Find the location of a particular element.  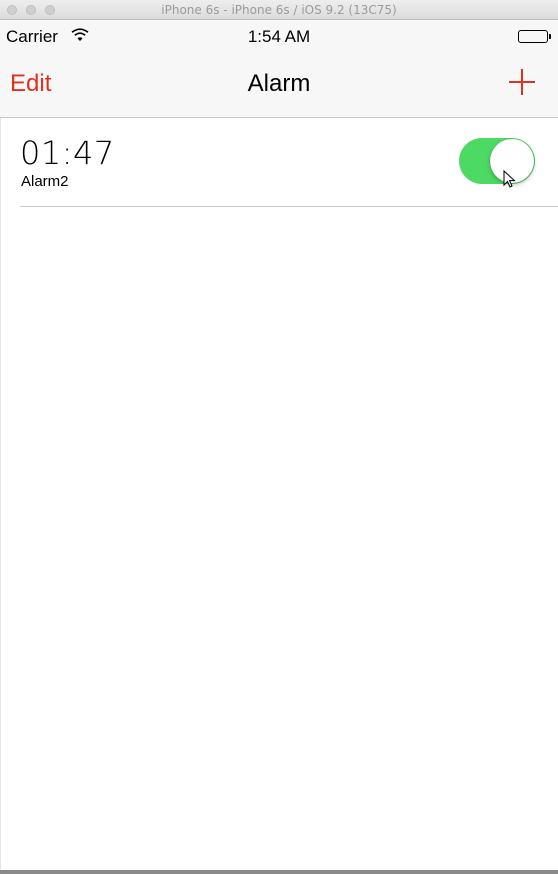

simulator-titlebar: iPhone 6s - iPhone 6s / iOS 9.2 (13C75) is located at coordinates (279, 10).